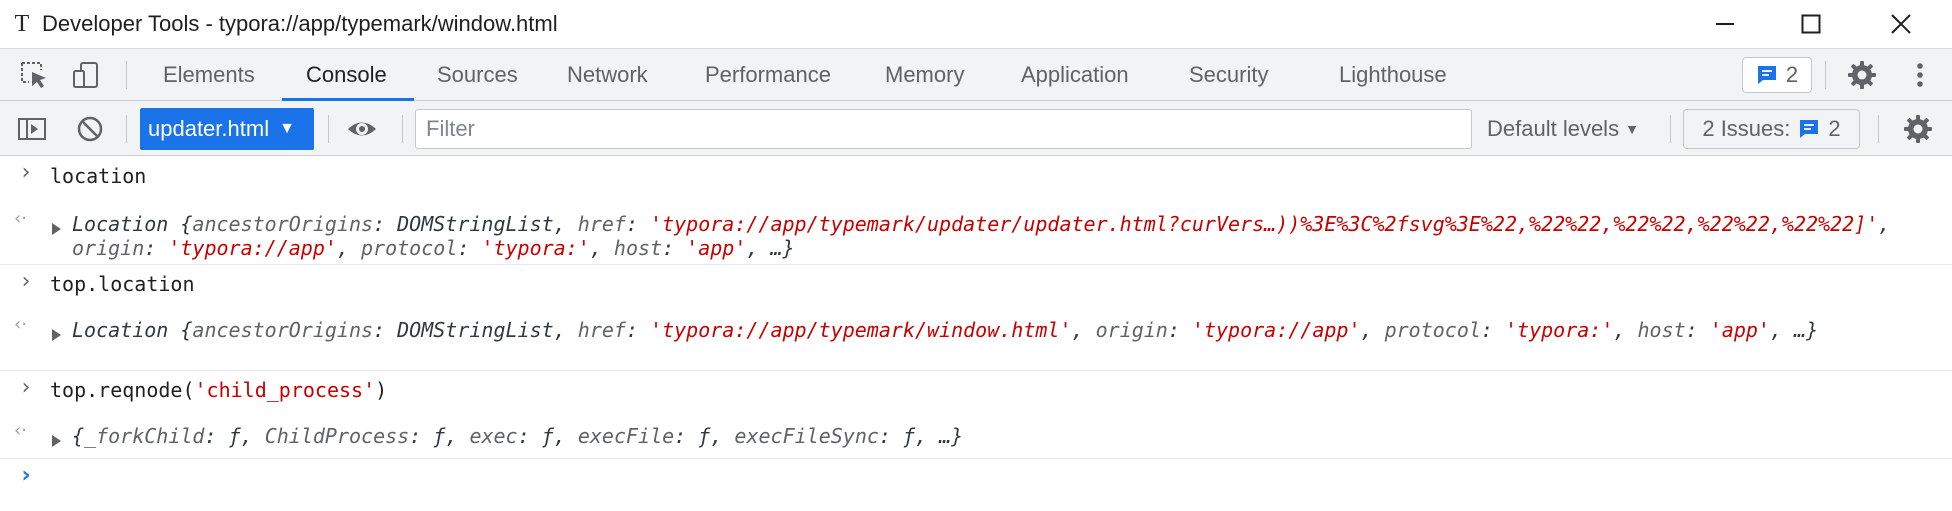 The image size is (1952, 511). I want to click on issues-count: 2, so click(1834, 128).